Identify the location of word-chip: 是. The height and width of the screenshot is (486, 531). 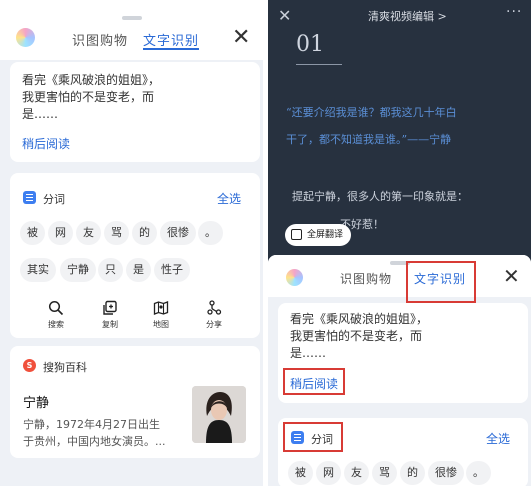
(138, 270).